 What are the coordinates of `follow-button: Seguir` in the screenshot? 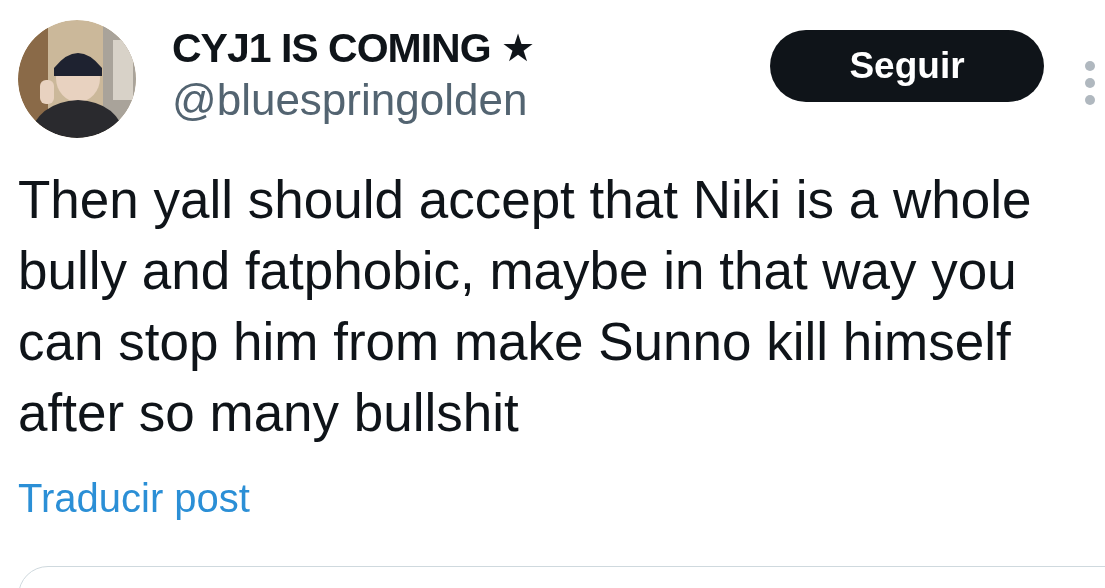 It's located at (907, 66).